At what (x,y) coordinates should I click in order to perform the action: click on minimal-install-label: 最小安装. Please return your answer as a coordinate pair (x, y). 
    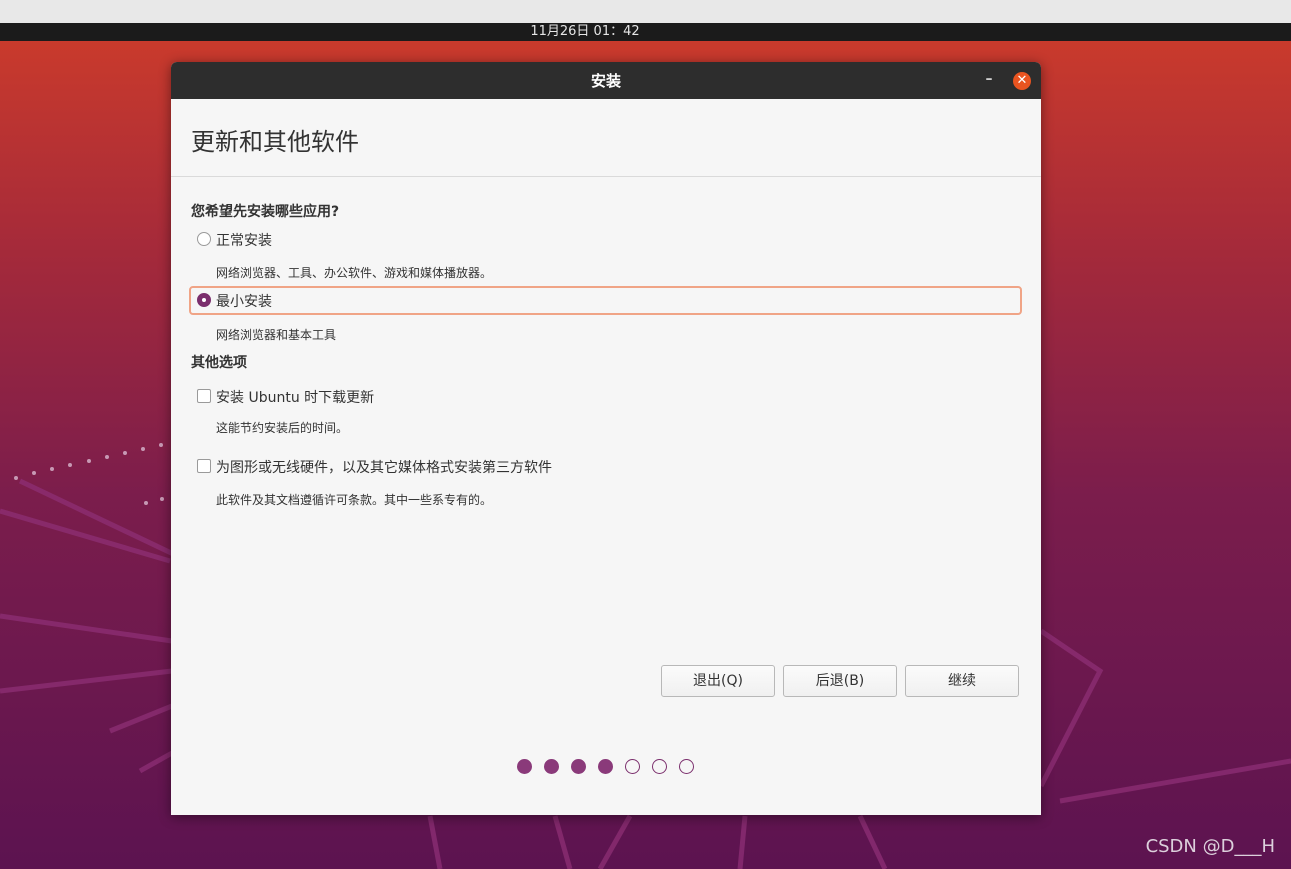
    Looking at the image, I should click on (244, 301).